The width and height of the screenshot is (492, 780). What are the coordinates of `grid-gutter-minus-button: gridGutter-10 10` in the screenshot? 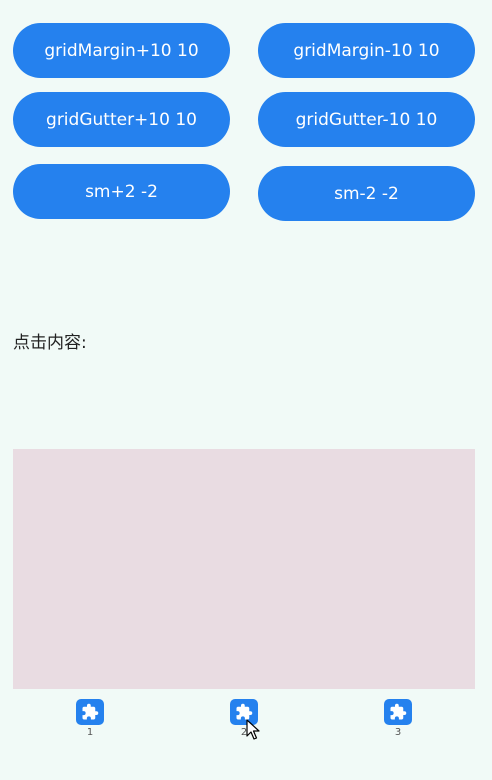 It's located at (366, 119).